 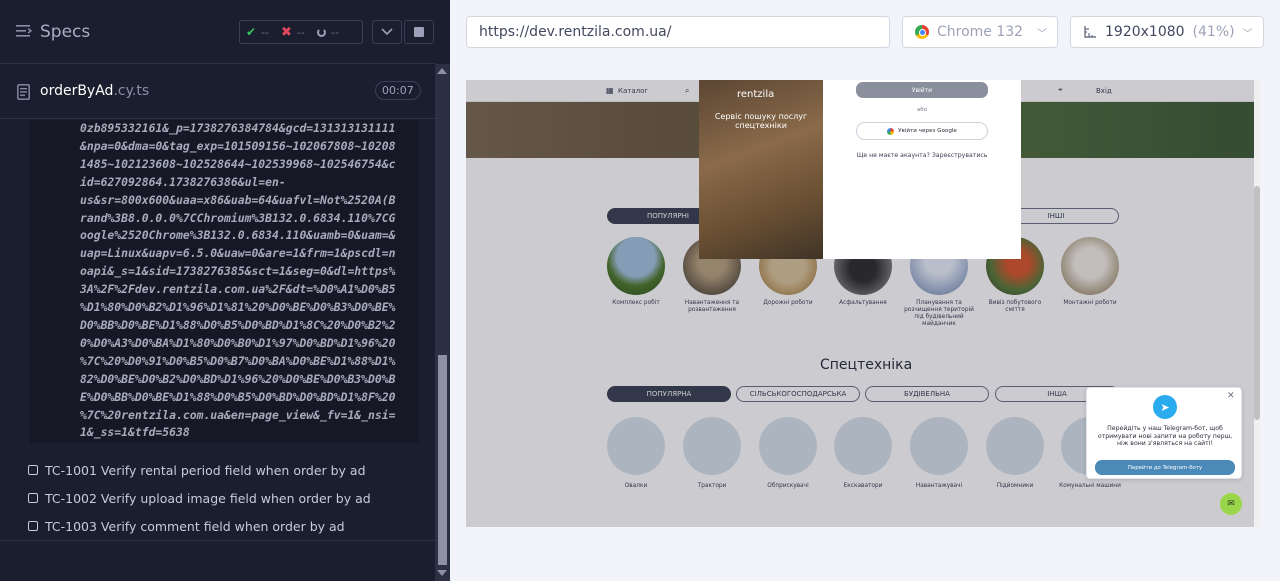 I want to click on chat-icon: ✉, so click(x=1231, y=504).